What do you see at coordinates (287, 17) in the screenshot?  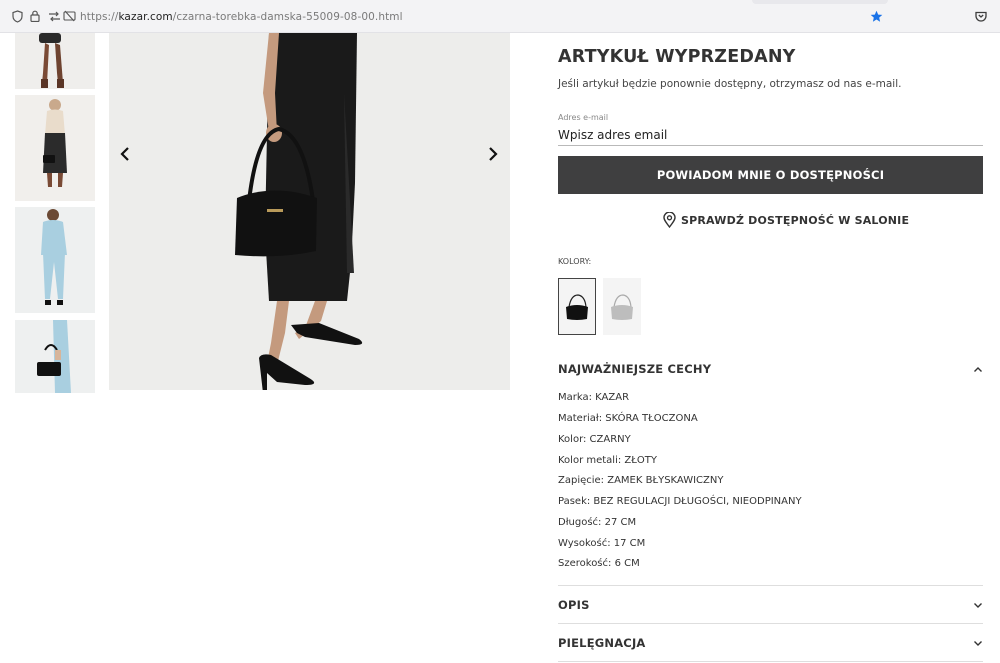 I see `url-path: /czarna-torebka-damska-55009-08-00.html` at bounding box center [287, 17].